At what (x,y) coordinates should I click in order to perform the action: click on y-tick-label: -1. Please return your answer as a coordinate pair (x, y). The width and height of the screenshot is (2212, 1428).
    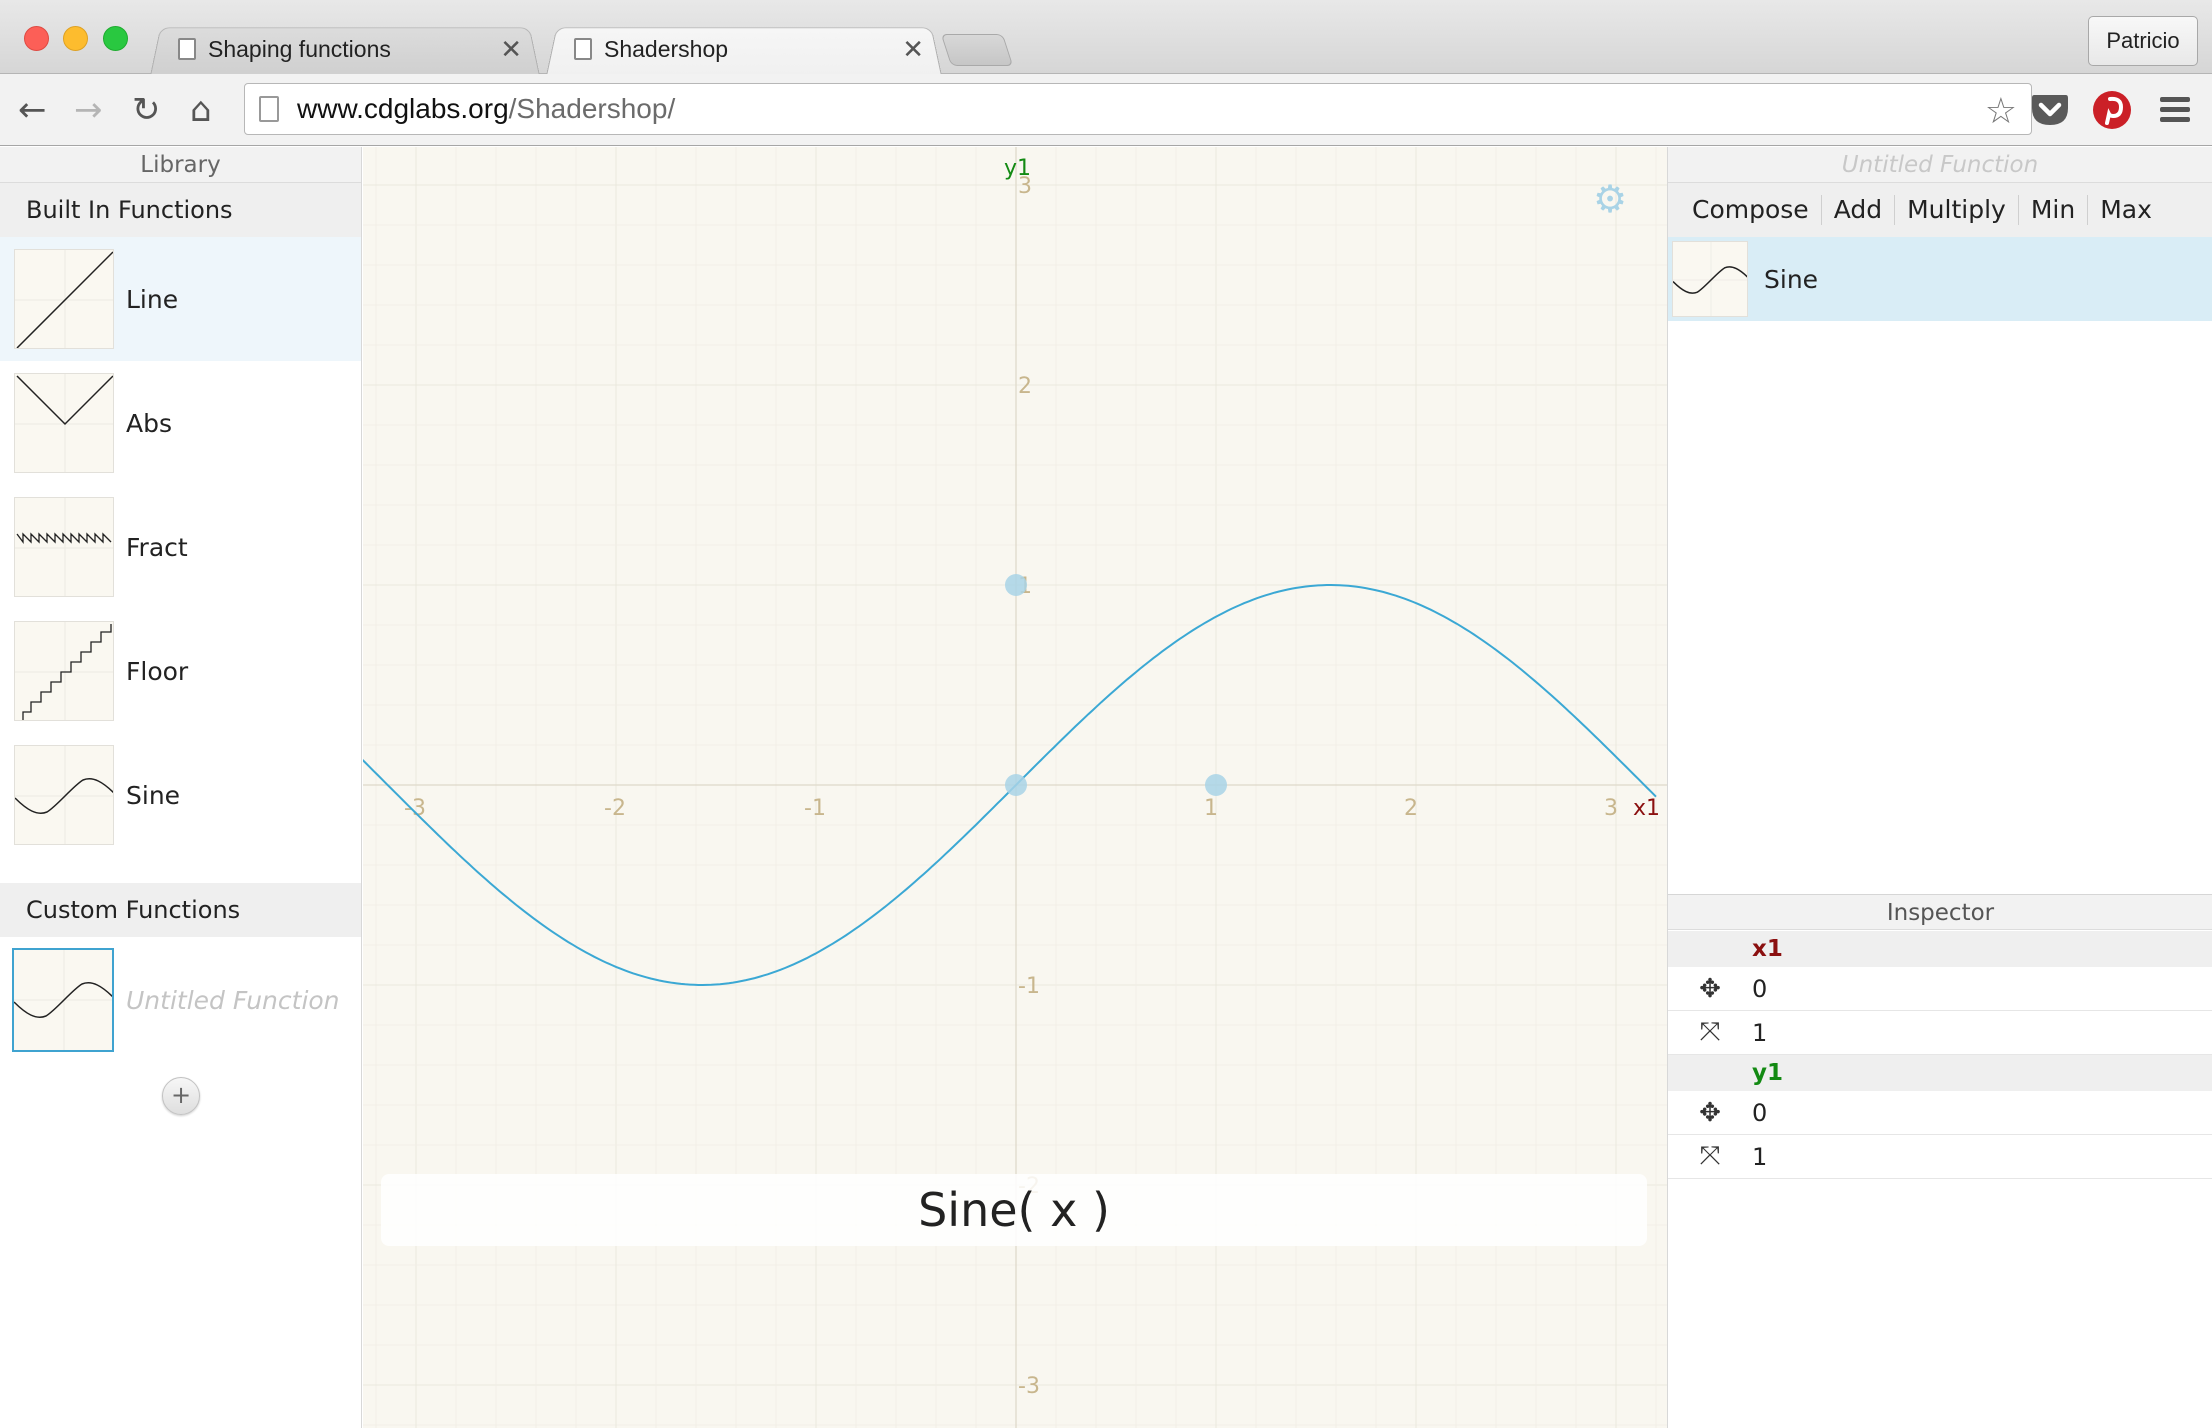
    Looking at the image, I should click on (1029, 986).